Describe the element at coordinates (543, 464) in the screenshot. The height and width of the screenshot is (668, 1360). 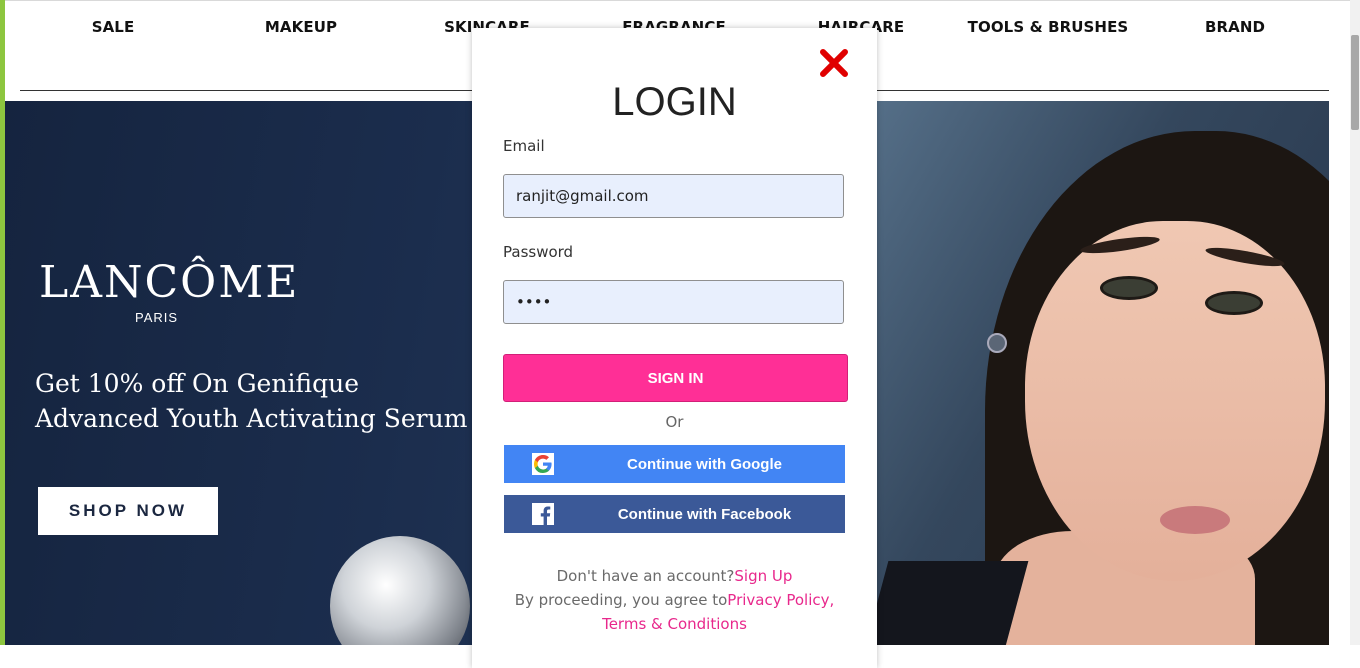
I see `google-icon` at that location.